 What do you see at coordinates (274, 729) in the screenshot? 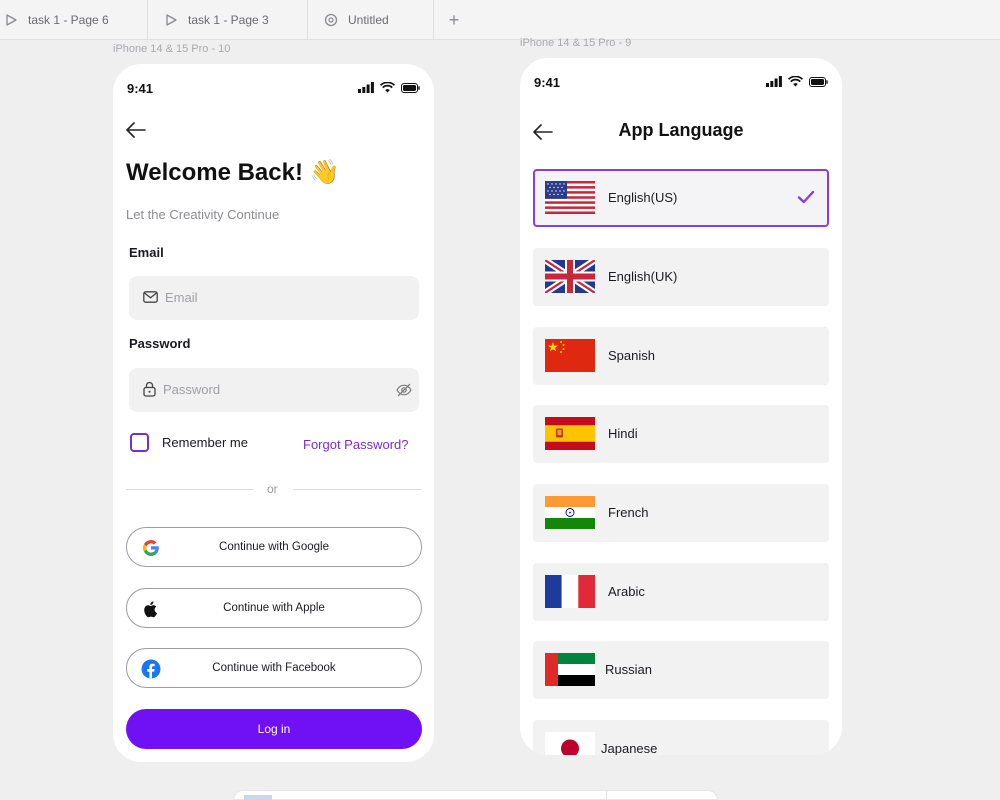
I see `login-button: Log in` at bounding box center [274, 729].